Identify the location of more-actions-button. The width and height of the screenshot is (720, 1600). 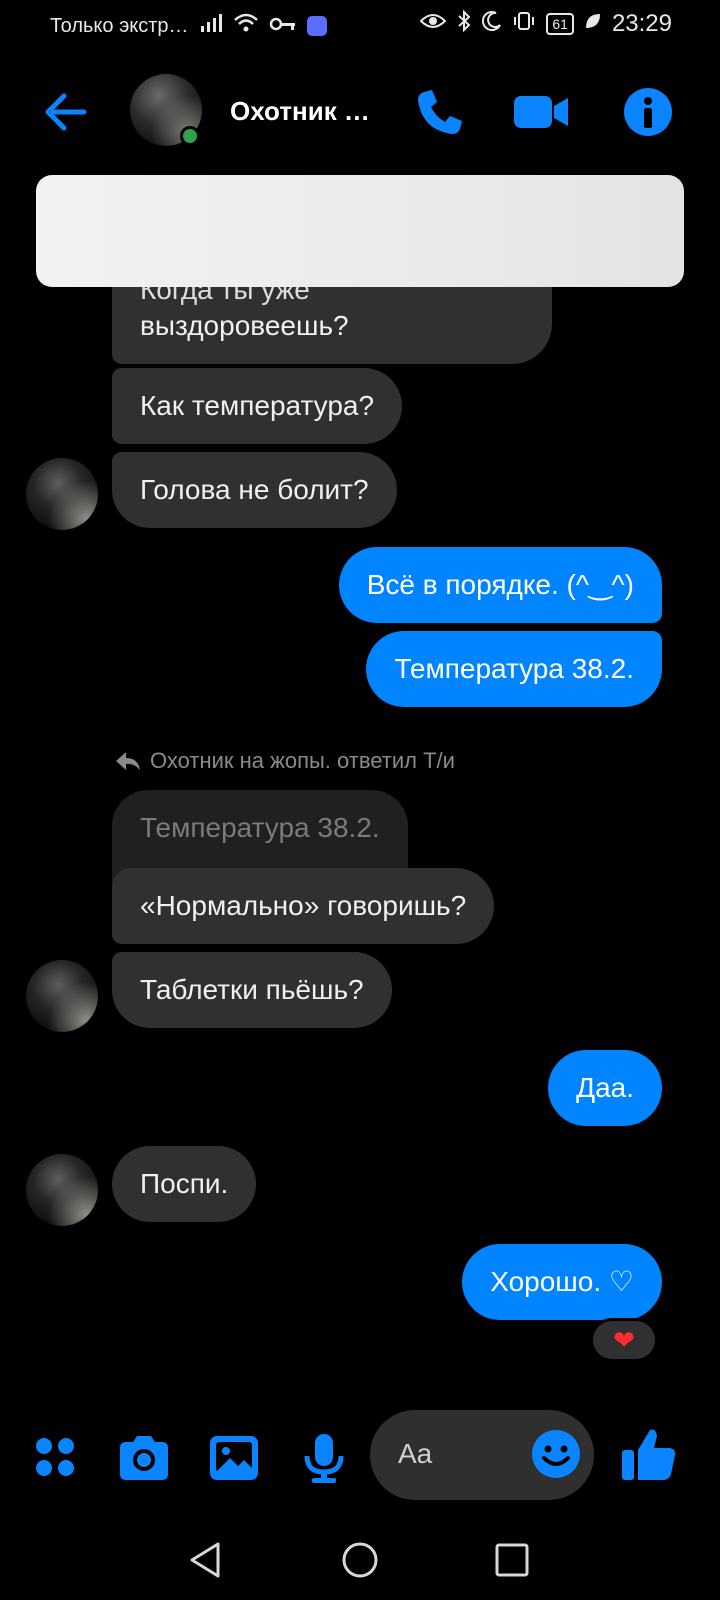
(56, 1458).